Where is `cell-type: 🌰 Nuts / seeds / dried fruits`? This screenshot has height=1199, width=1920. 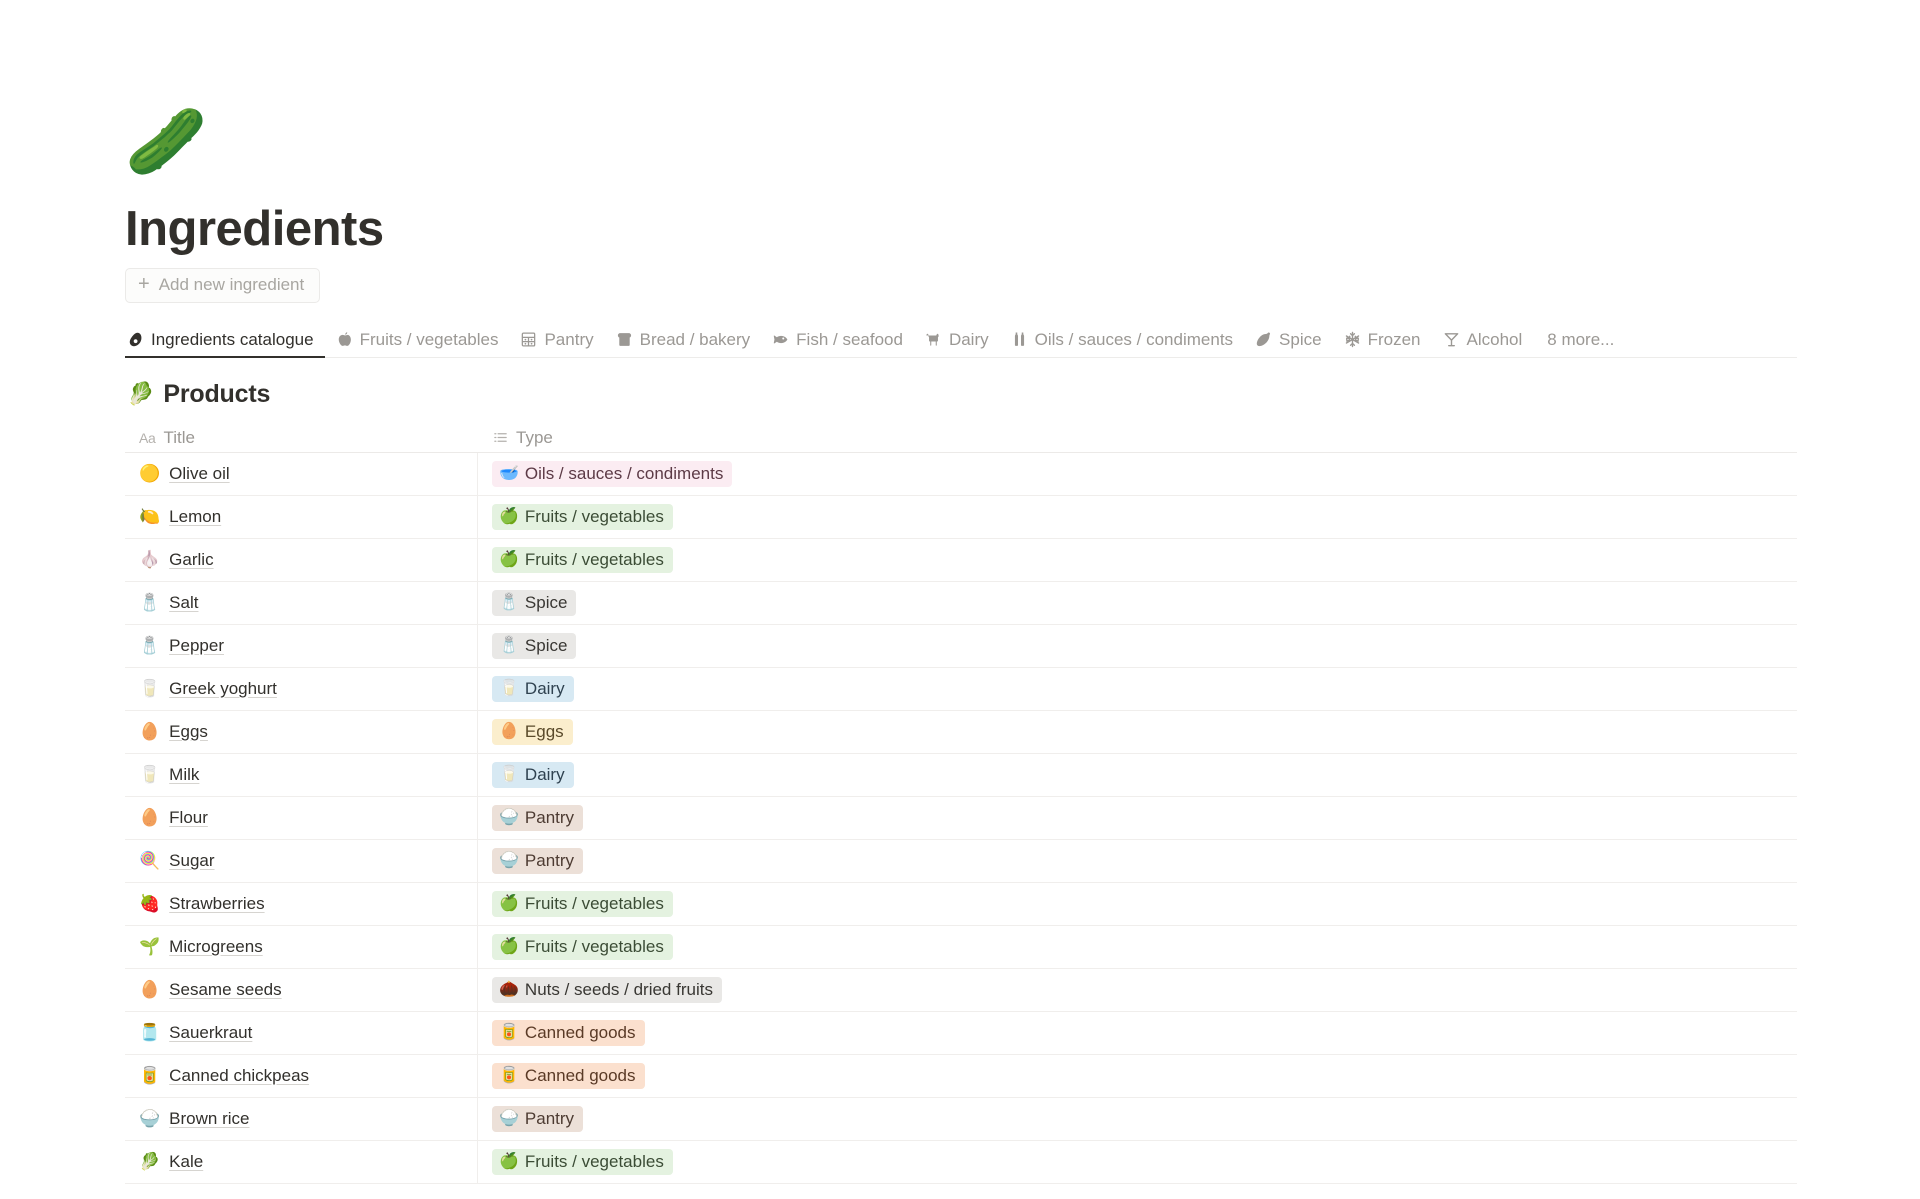 cell-type: 🌰 Nuts / seeds / dried fruits is located at coordinates (1137, 990).